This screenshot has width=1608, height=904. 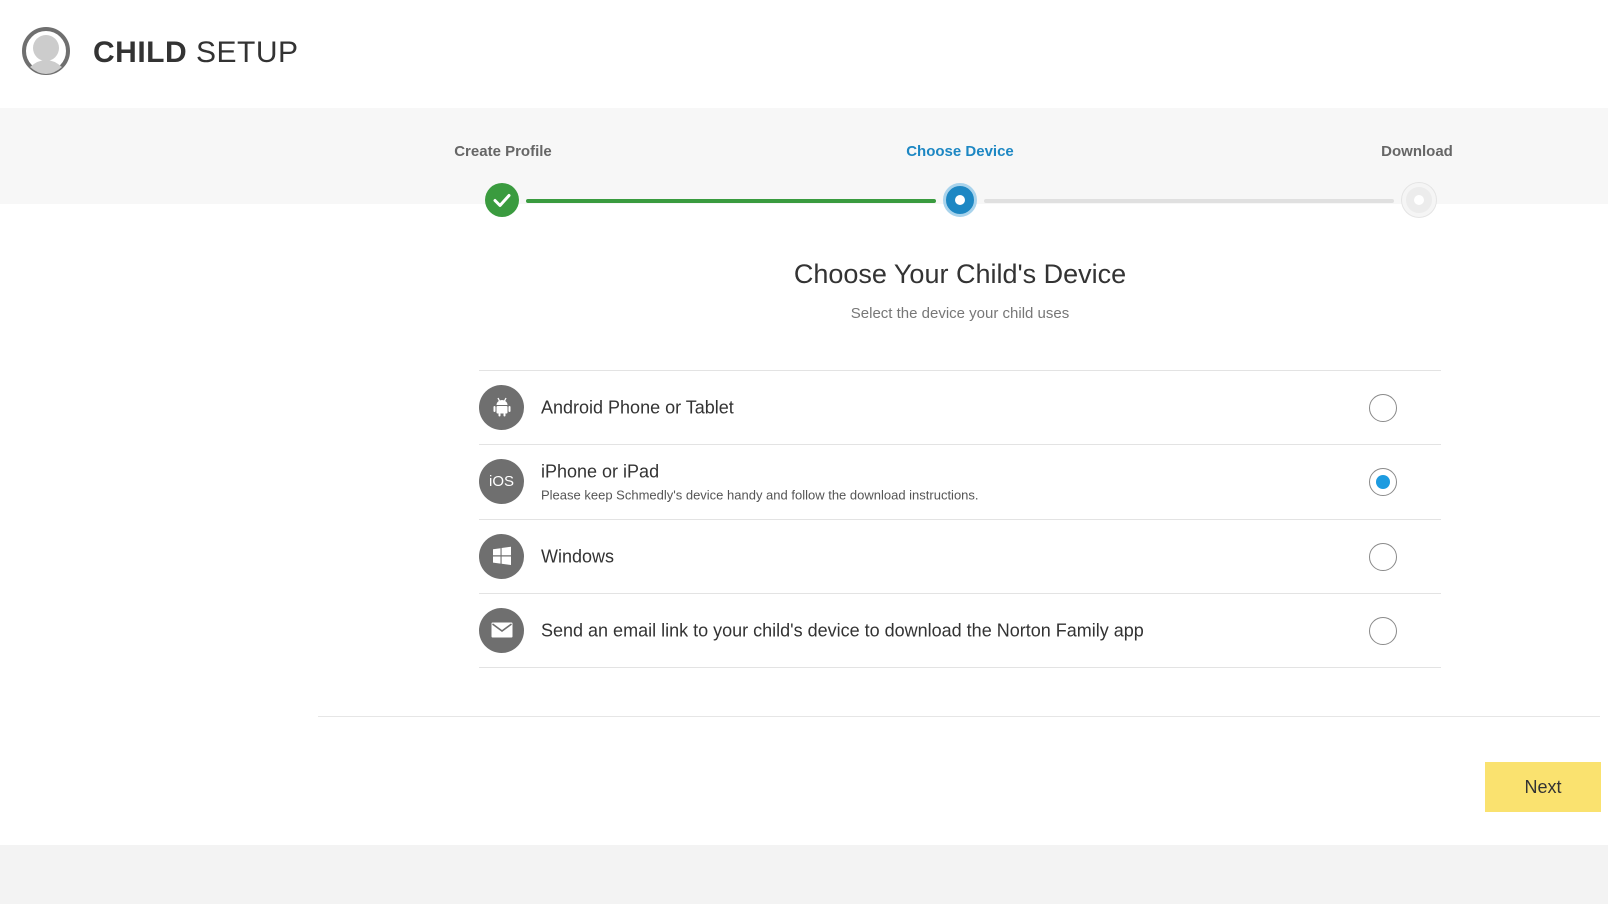 What do you see at coordinates (247, 52) in the screenshot?
I see `page-title-rest: SETUP` at bounding box center [247, 52].